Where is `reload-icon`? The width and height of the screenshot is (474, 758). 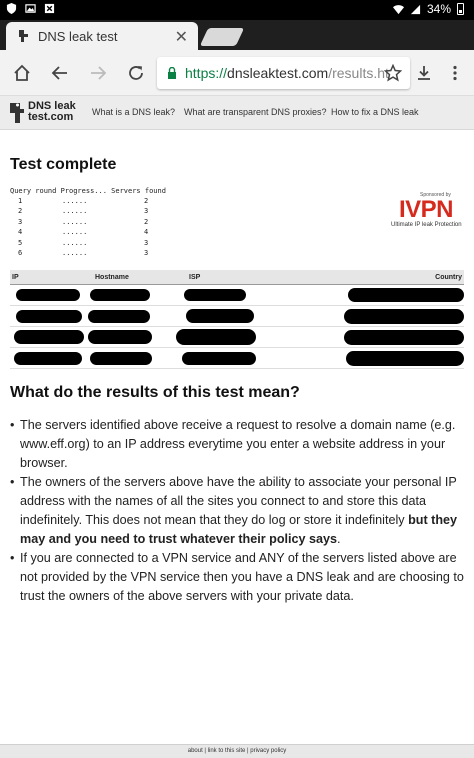 reload-icon is located at coordinates (136, 73).